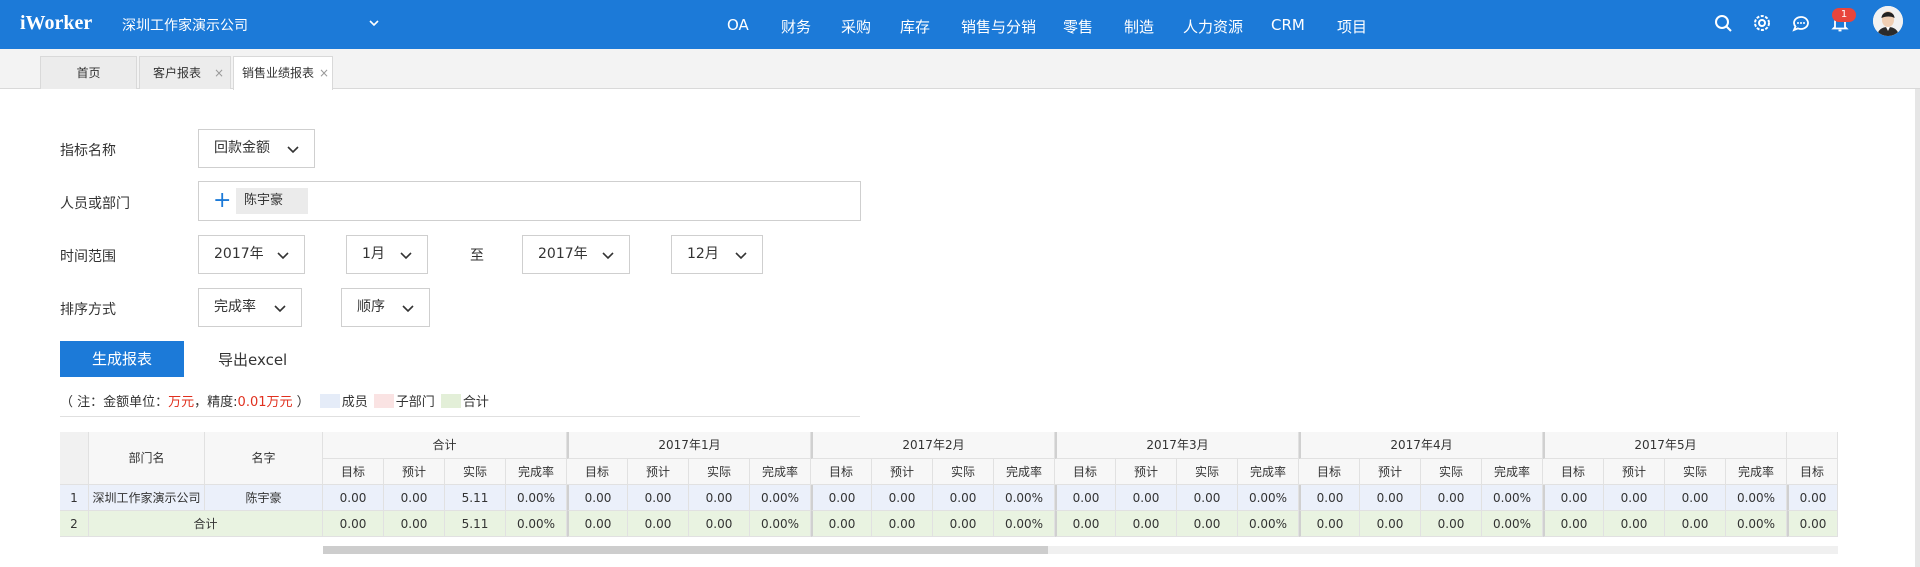 The height and width of the screenshot is (567, 1920). I want to click on app-logo: iWorker, so click(56, 23).